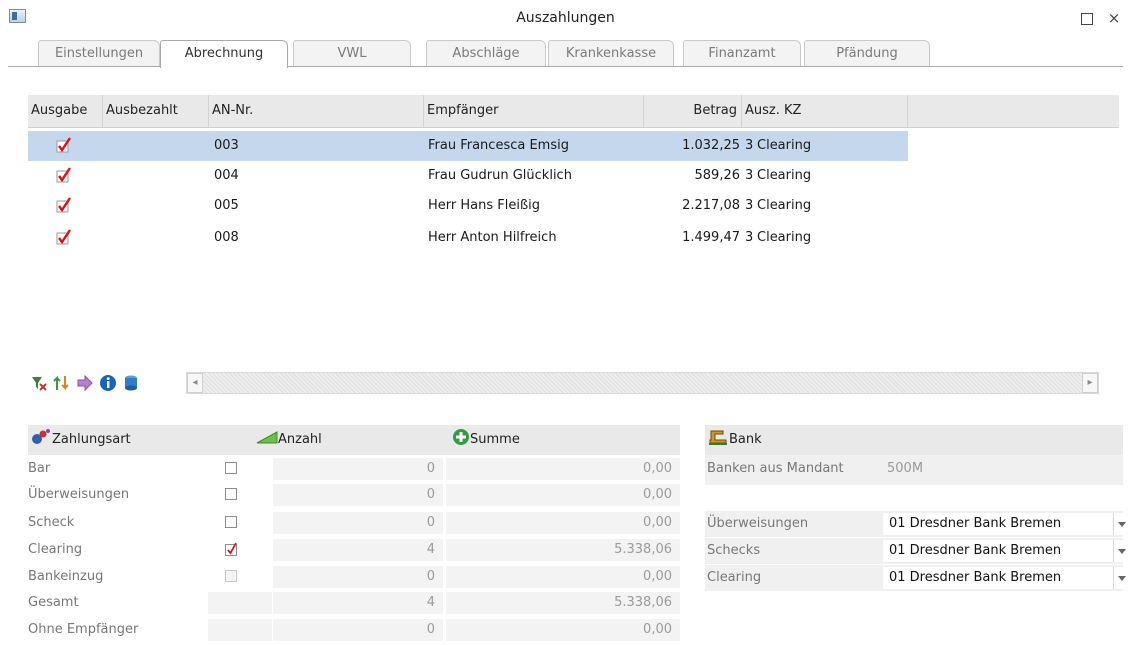 The height and width of the screenshot is (645, 1131). I want to click on payment-type-label: Zahlungsart, so click(91, 439).